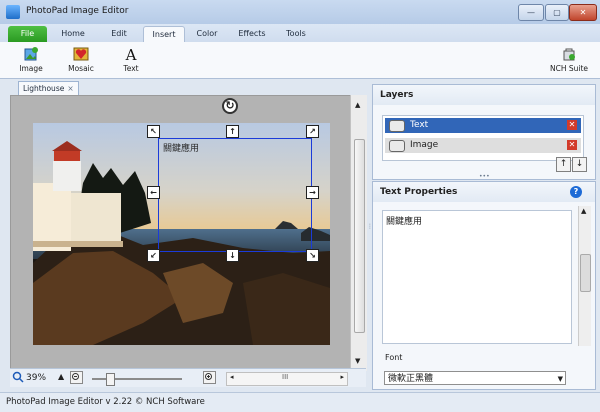  Describe the element at coordinates (31, 54) in the screenshot. I see `image-icon` at that location.